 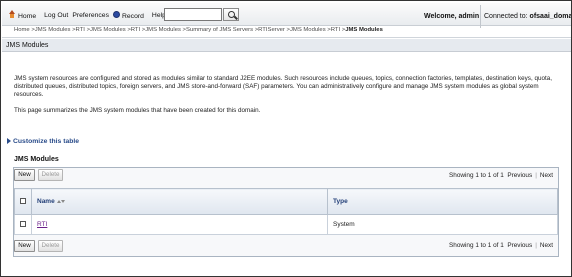 I want to click on record-label: Record, so click(x=132, y=16).